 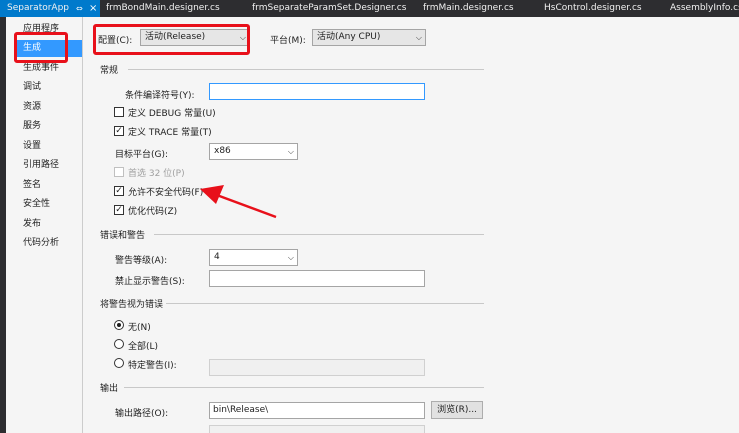 I want to click on sidebar-item-security: 安全性, so click(x=36, y=204).